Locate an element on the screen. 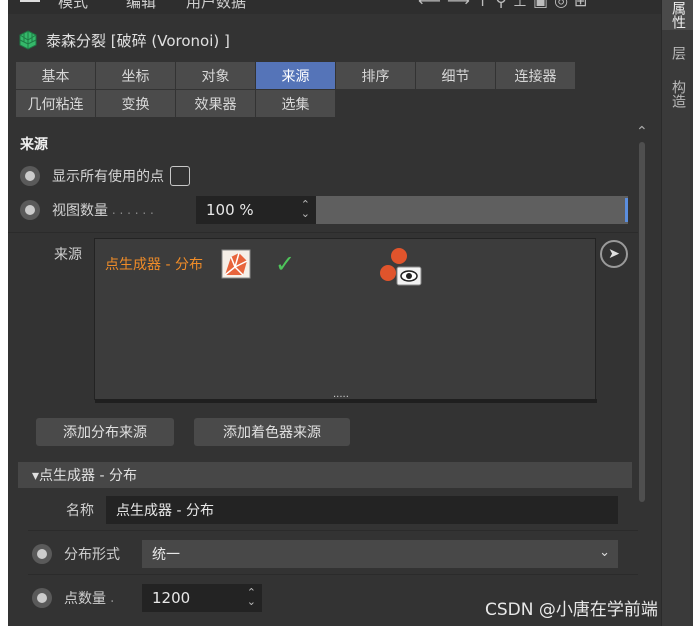 The image size is (693, 626). source-name: 点生成器 - 分布 is located at coordinates (154, 265).